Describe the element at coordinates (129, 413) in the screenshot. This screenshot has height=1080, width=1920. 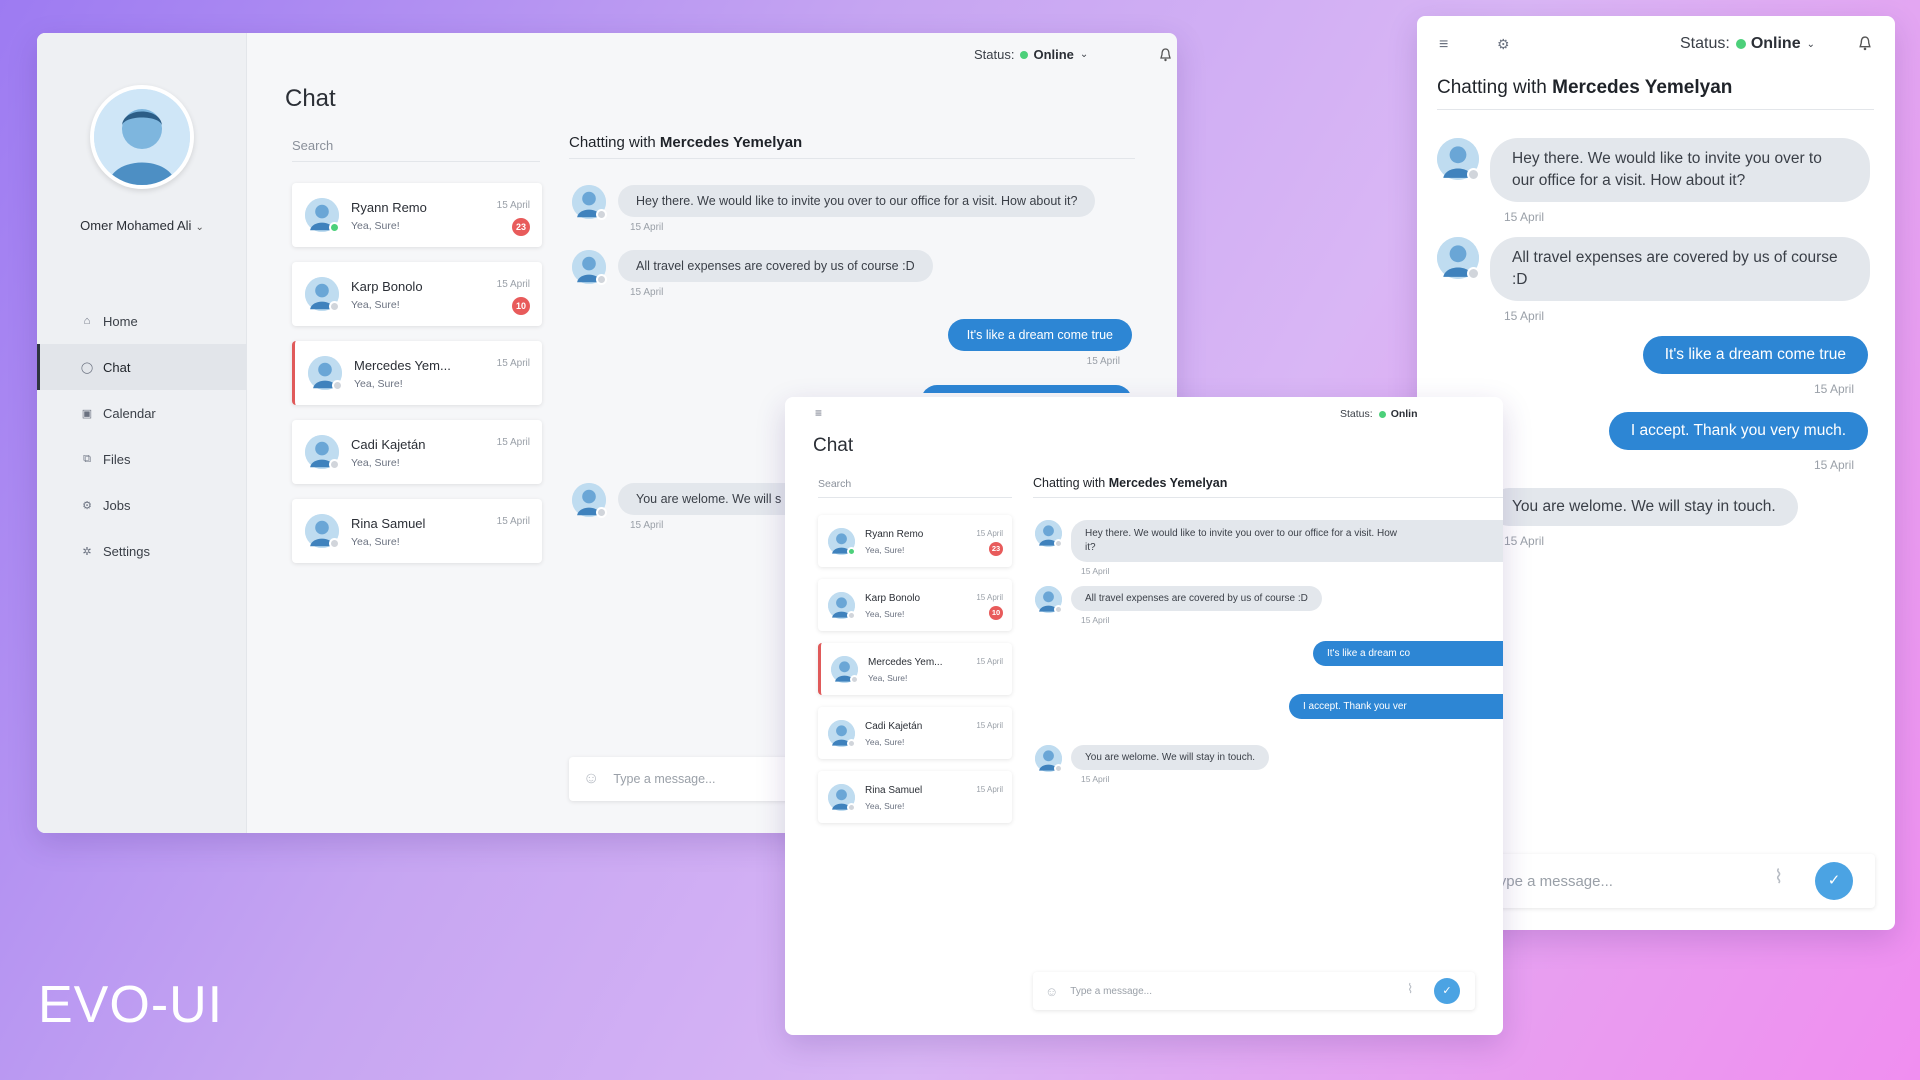
I see `sidebar-item-label: Calendar` at that location.